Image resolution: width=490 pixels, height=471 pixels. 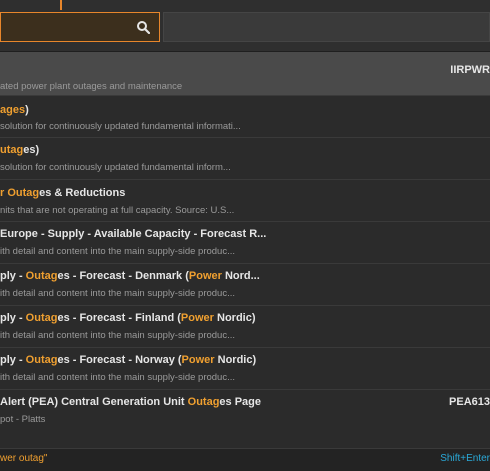 I want to click on result-description: ated power plant outages and maintenance, so click(x=91, y=86).